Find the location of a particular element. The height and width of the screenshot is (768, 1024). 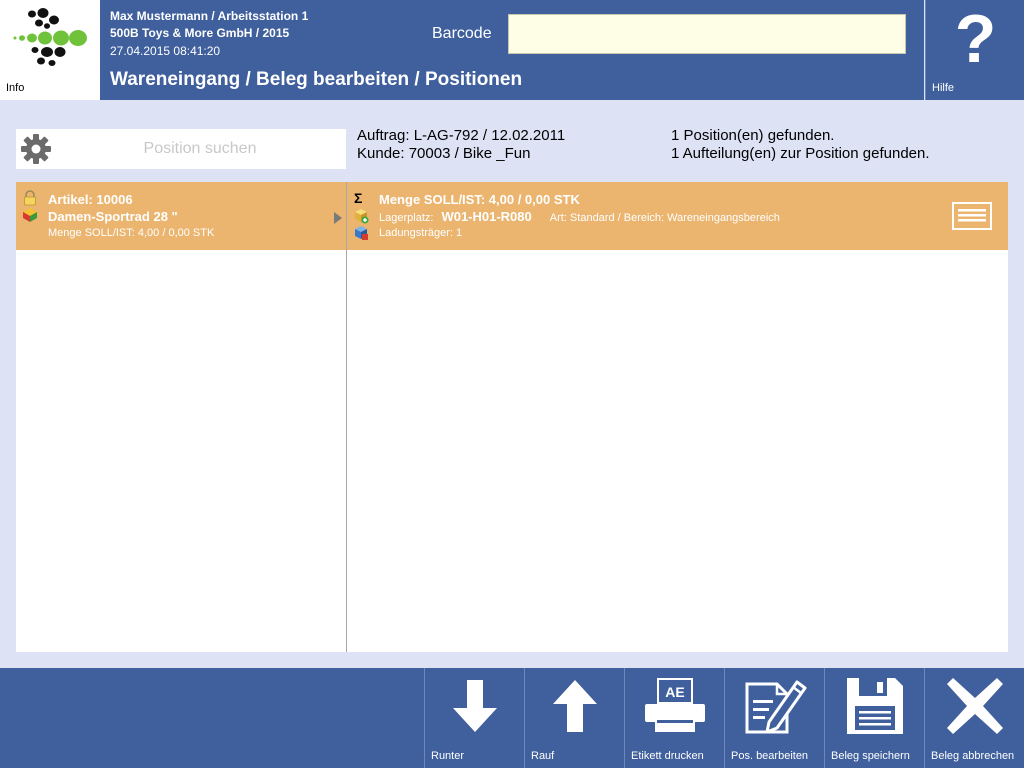

article-cube-icon is located at coordinates (30, 215).